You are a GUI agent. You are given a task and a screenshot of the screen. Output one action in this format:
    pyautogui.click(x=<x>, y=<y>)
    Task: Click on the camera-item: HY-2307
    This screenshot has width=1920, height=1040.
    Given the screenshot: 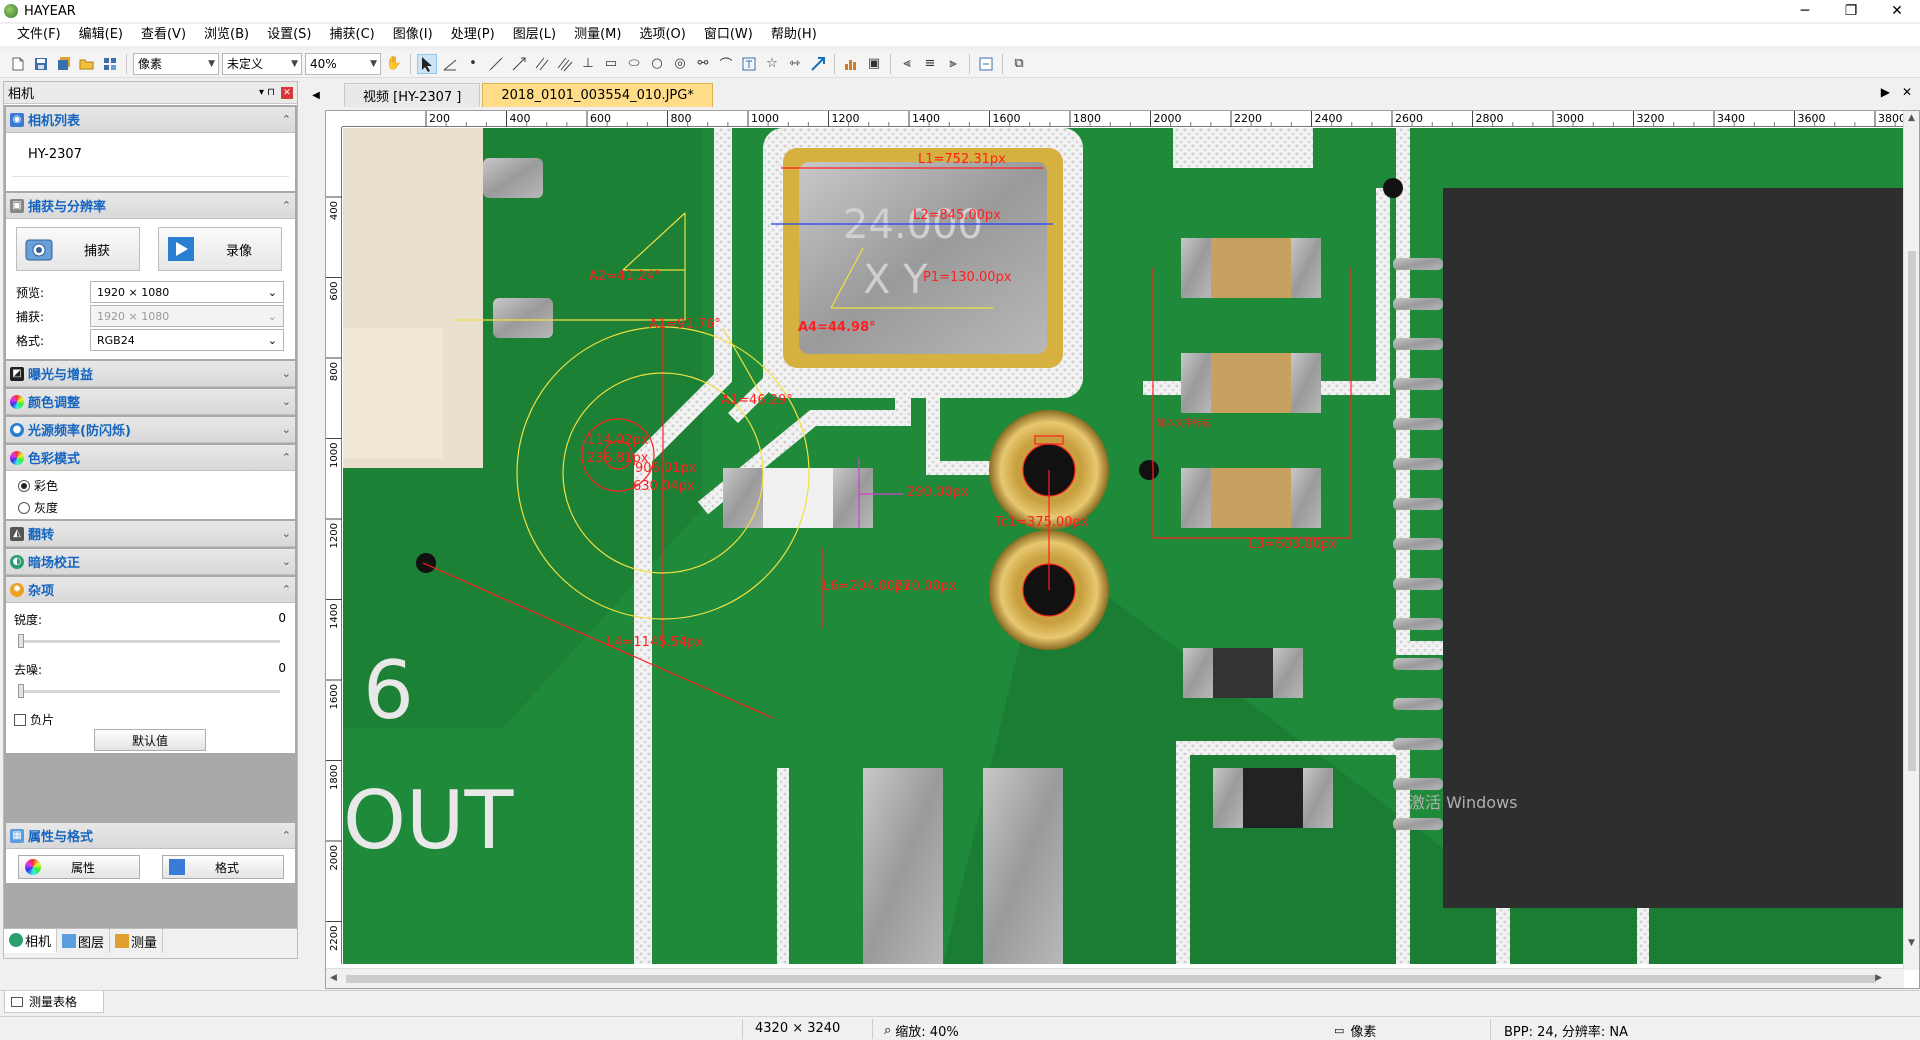 What is the action you would take?
    pyautogui.click(x=150, y=155)
    